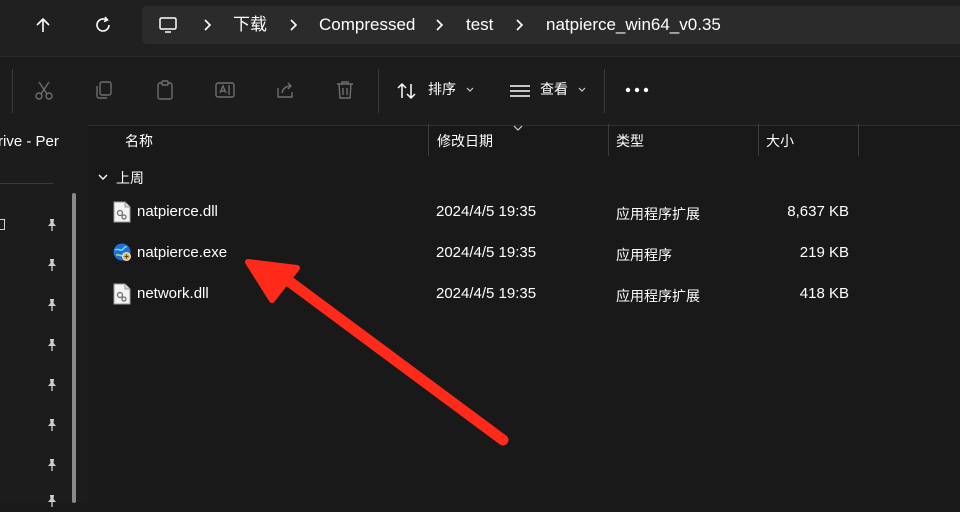 The height and width of the screenshot is (512, 960). What do you see at coordinates (633, 25) in the screenshot?
I see `breadcrumb-item-current-folder: natpierce_win64_v0.35` at bounding box center [633, 25].